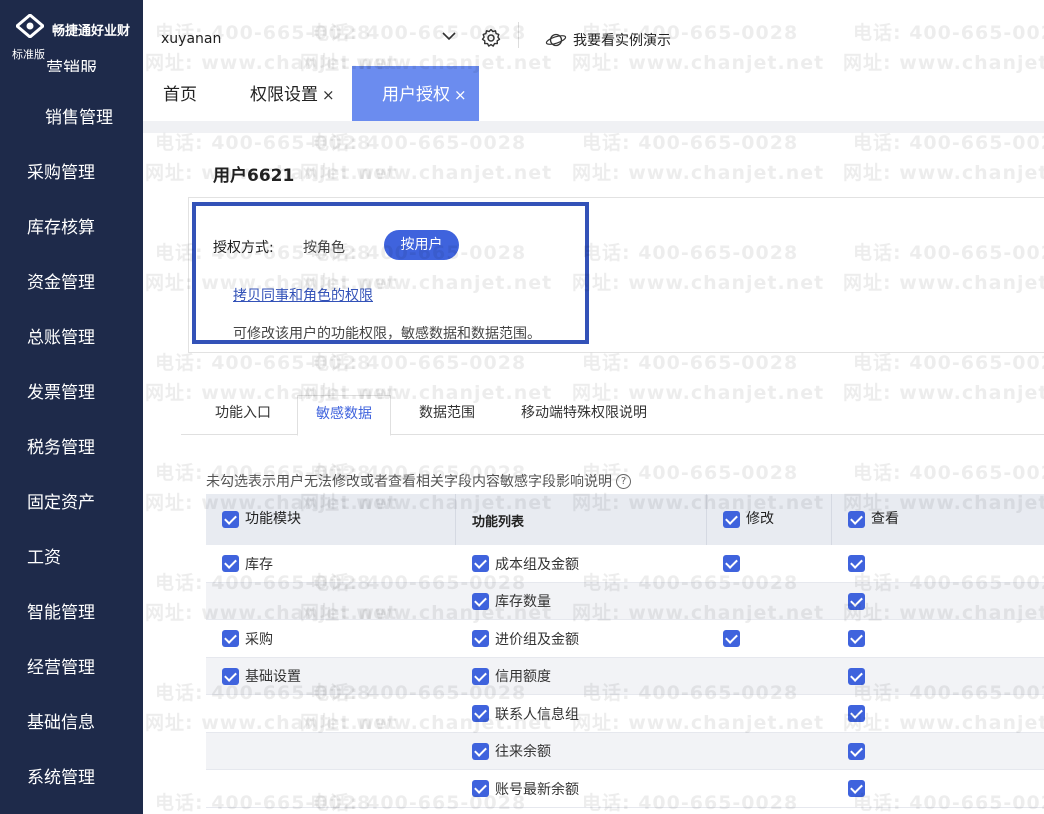 The height and width of the screenshot is (814, 1044). What do you see at coordinates (303, 295) in the screenshot?
I see `copy-permissions-link: 拷贝同事和角色的权限` at bounding box center [303, 295].